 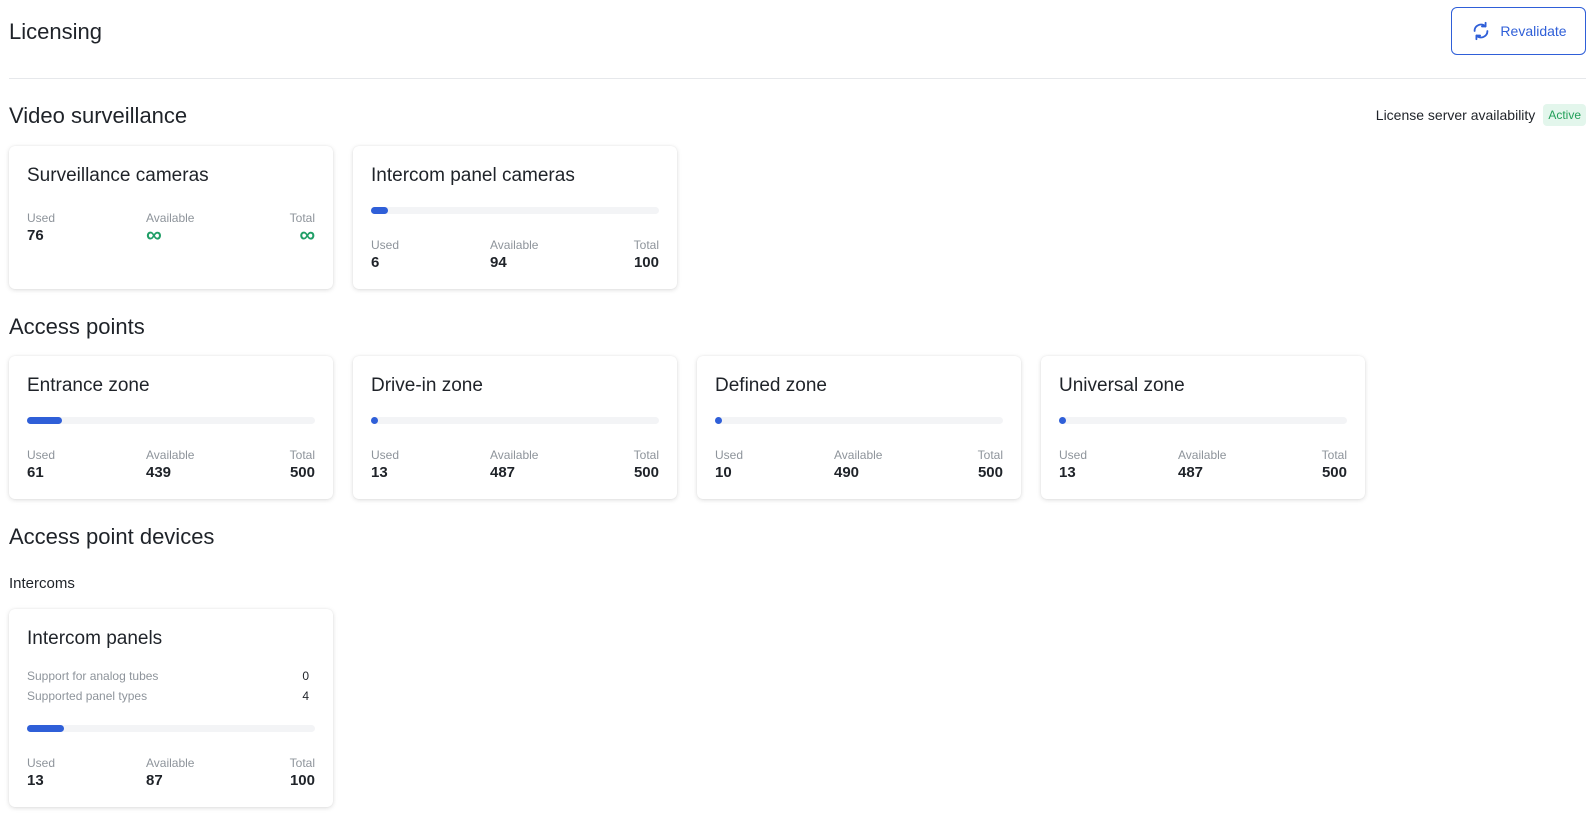 What do you see at coordinates (42, 583) in the screenshot?
I see `subsection-title-intercoms: Intercoms` at bounding box center [42, 583].